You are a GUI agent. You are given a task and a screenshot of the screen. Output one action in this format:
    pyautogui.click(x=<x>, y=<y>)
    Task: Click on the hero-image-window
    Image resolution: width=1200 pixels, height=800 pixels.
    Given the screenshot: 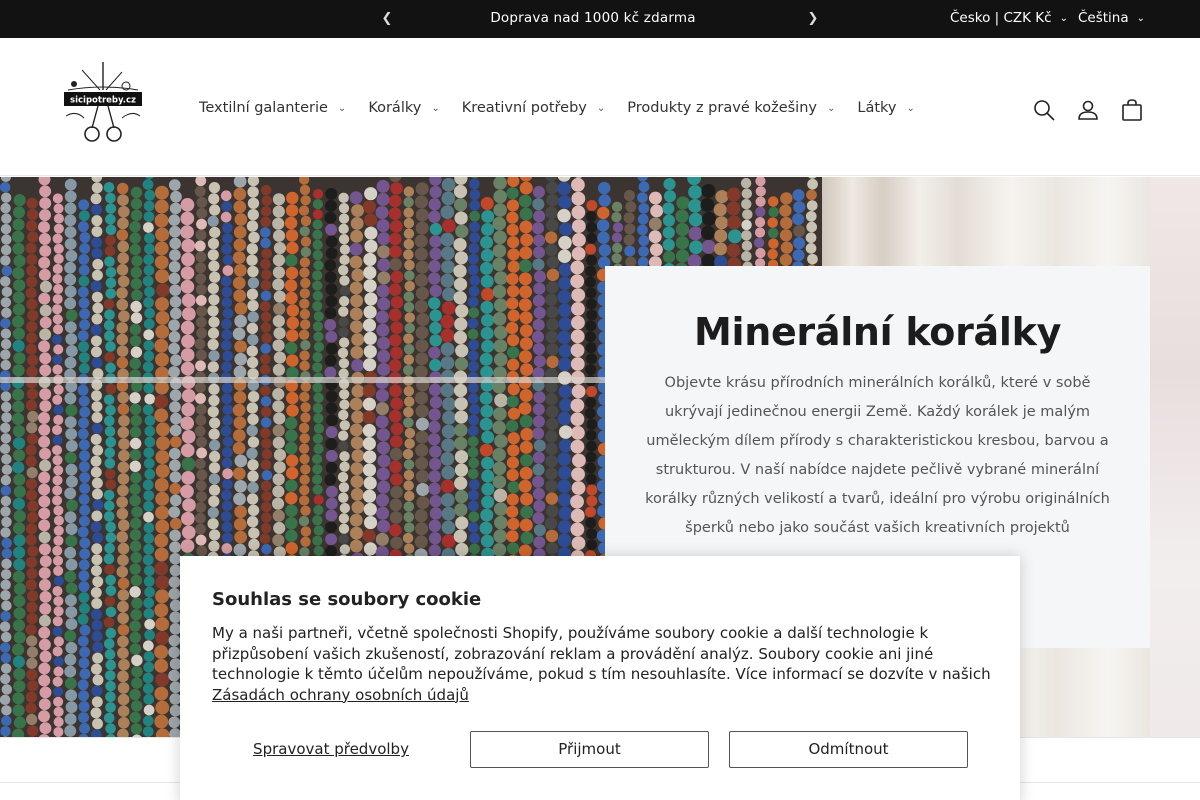 What is the action you would take?
    pyautogui.click(x=1175, y=457)
    